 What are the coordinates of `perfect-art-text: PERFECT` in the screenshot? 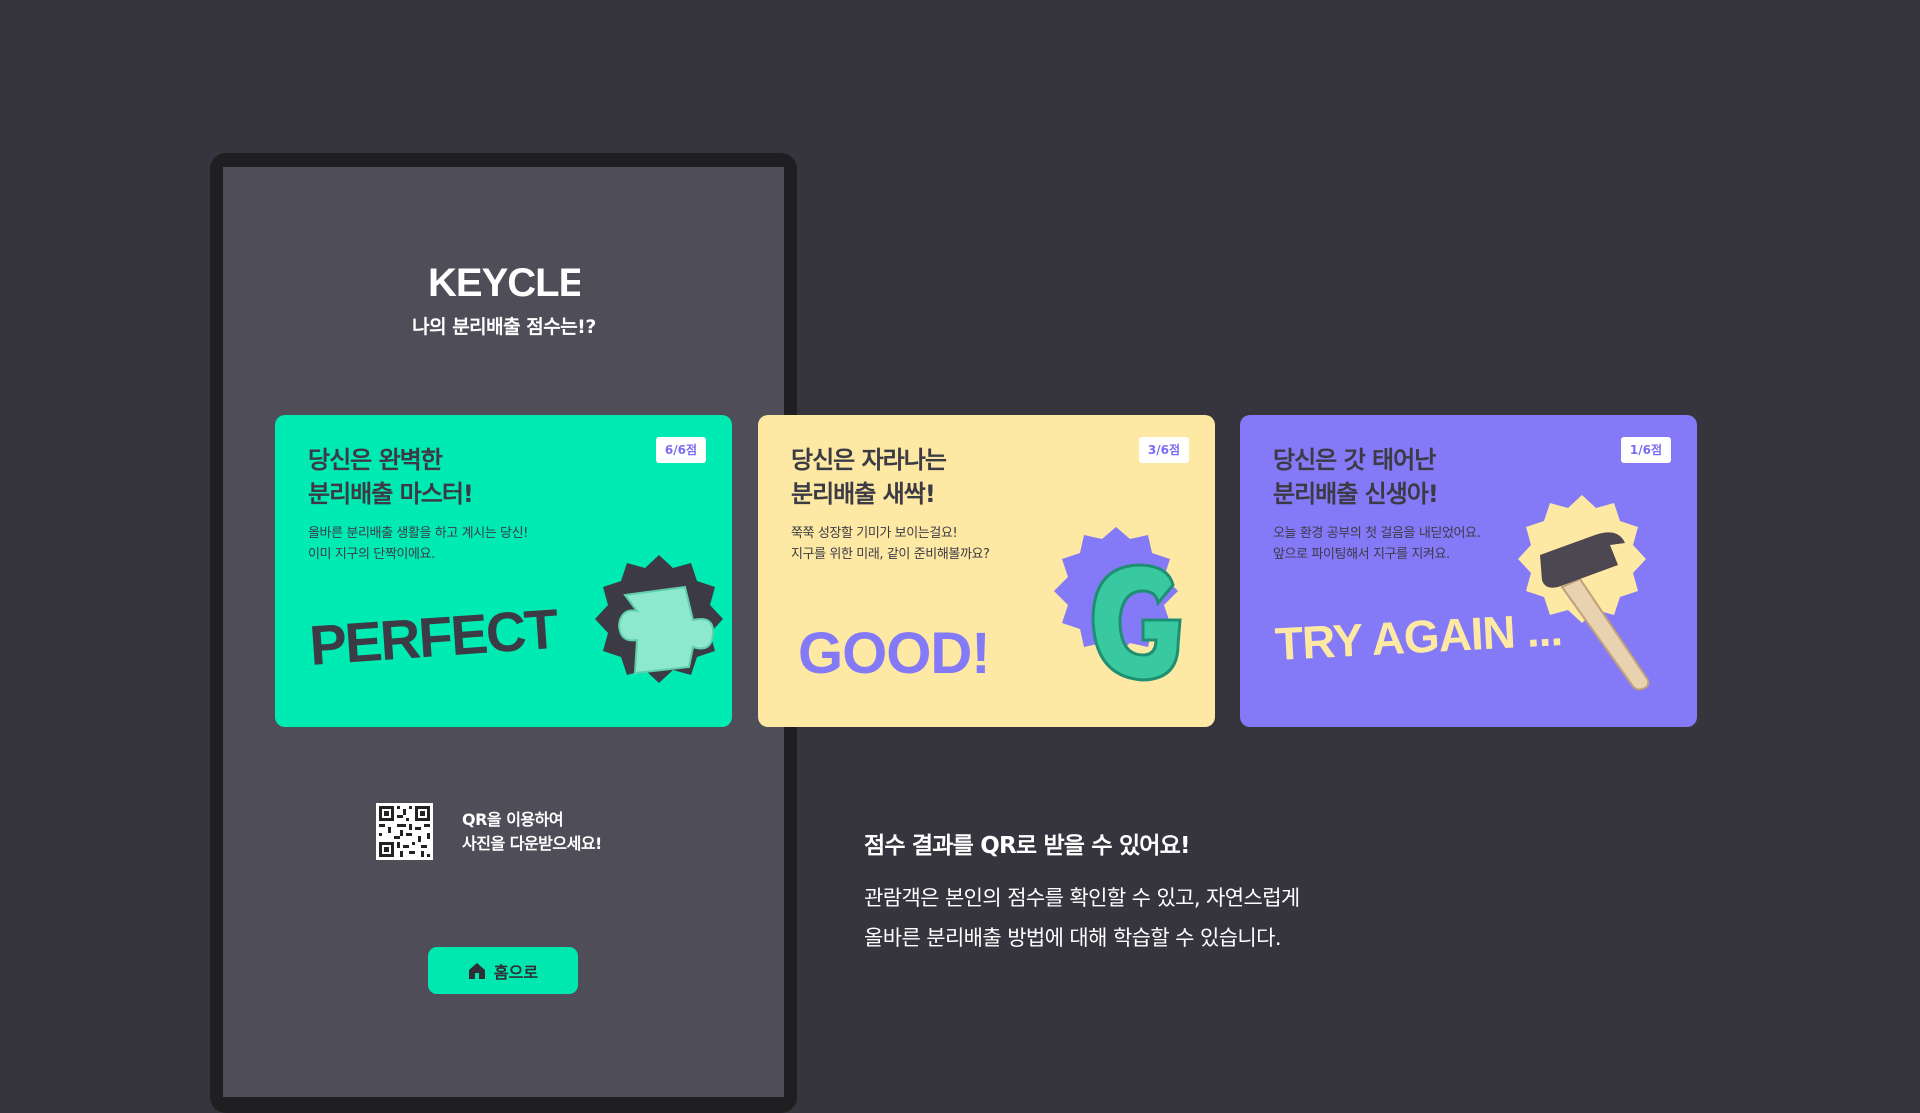 It's located at (433, 637).